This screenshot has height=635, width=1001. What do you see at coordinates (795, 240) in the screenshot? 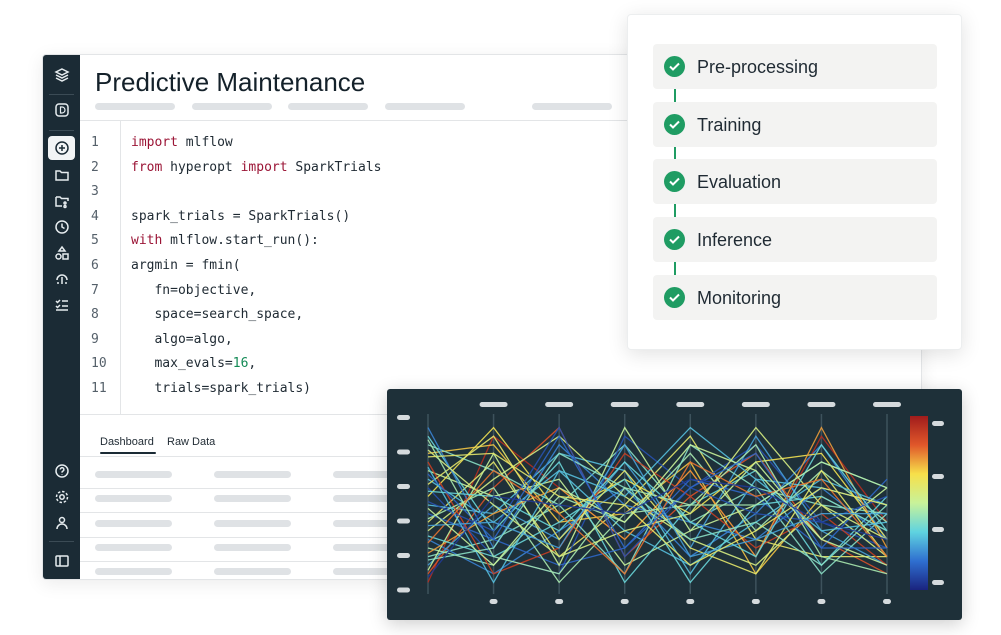
I see `pipeline-step: Inference` at bounding box center [795, 240].